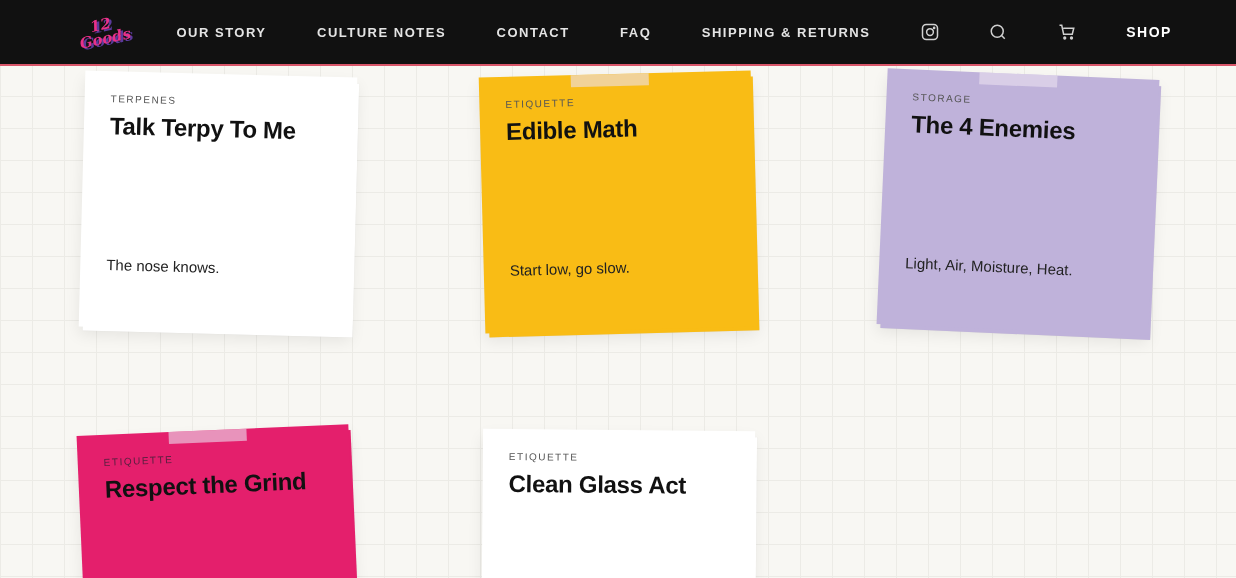  Describe the element at coordinates (989, 267) in the screenshot. I see `note-blurb: Light, Air, Moisture, Heat.` at that location.